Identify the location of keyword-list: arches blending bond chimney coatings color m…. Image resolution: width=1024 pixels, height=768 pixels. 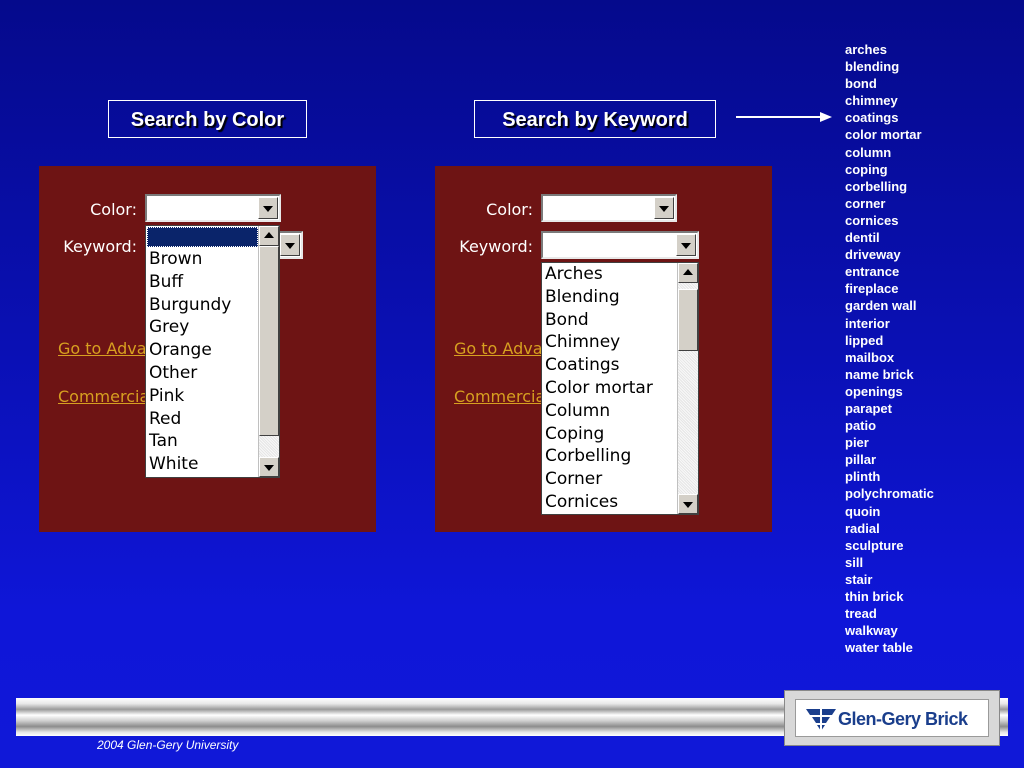
(889, 348).